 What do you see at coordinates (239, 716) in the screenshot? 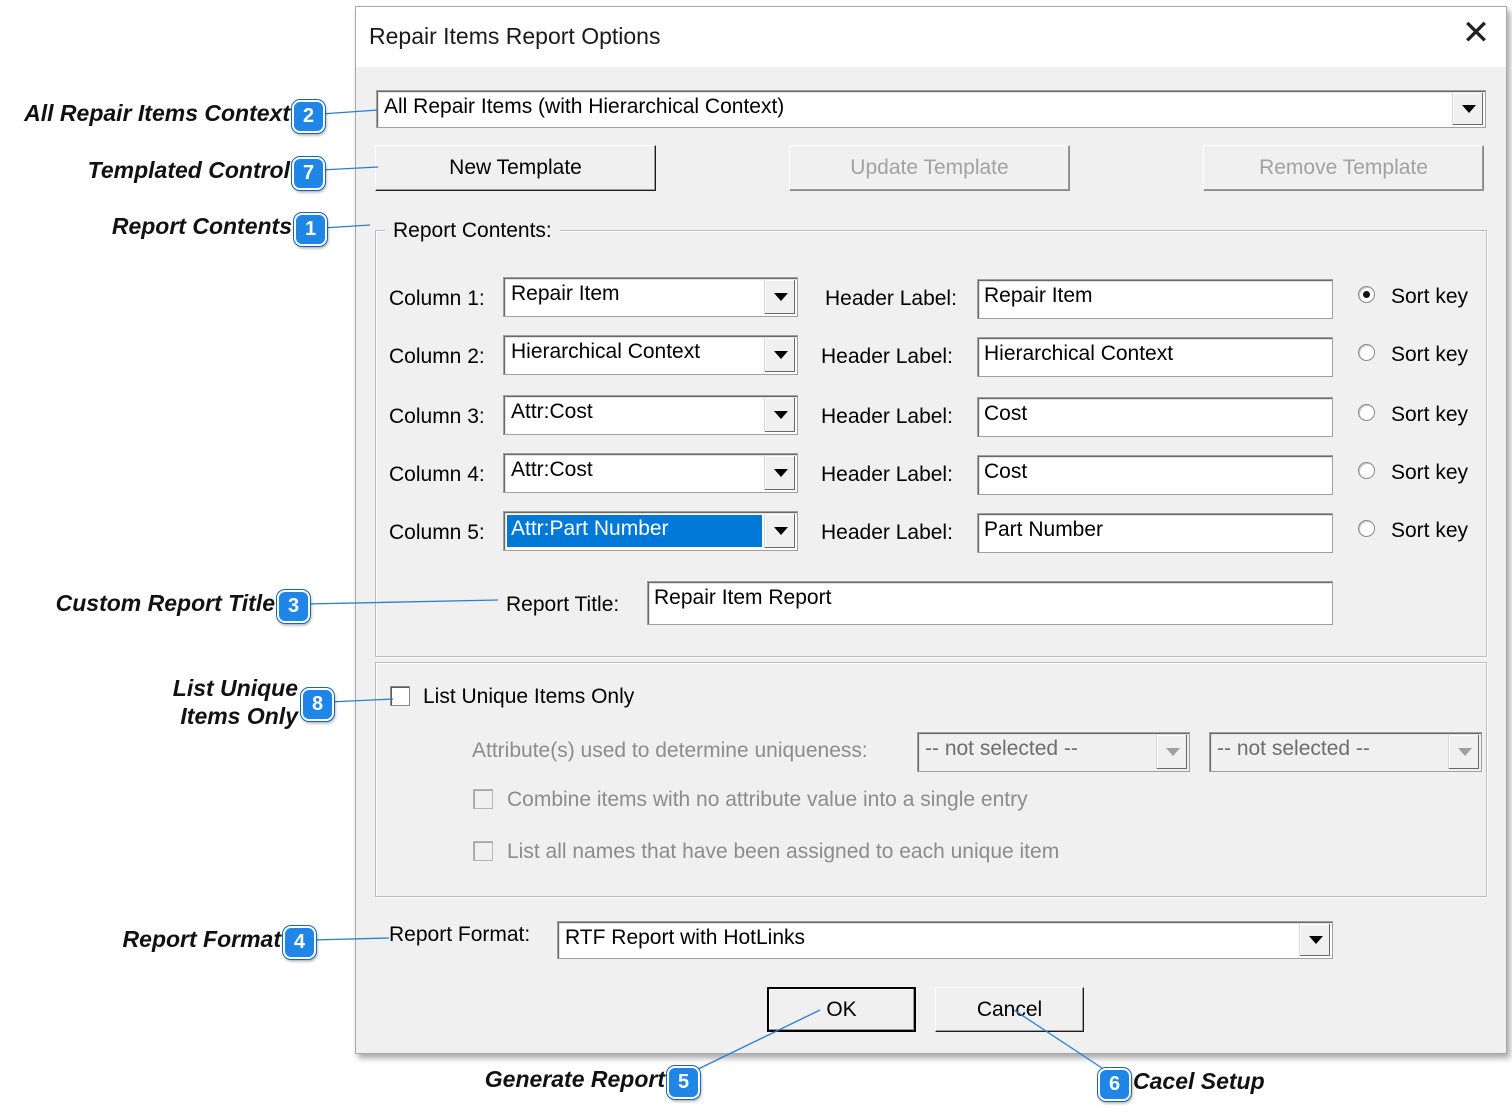
I see `callout-8-text-line2: Items Only` at bounding box center [239, 716].